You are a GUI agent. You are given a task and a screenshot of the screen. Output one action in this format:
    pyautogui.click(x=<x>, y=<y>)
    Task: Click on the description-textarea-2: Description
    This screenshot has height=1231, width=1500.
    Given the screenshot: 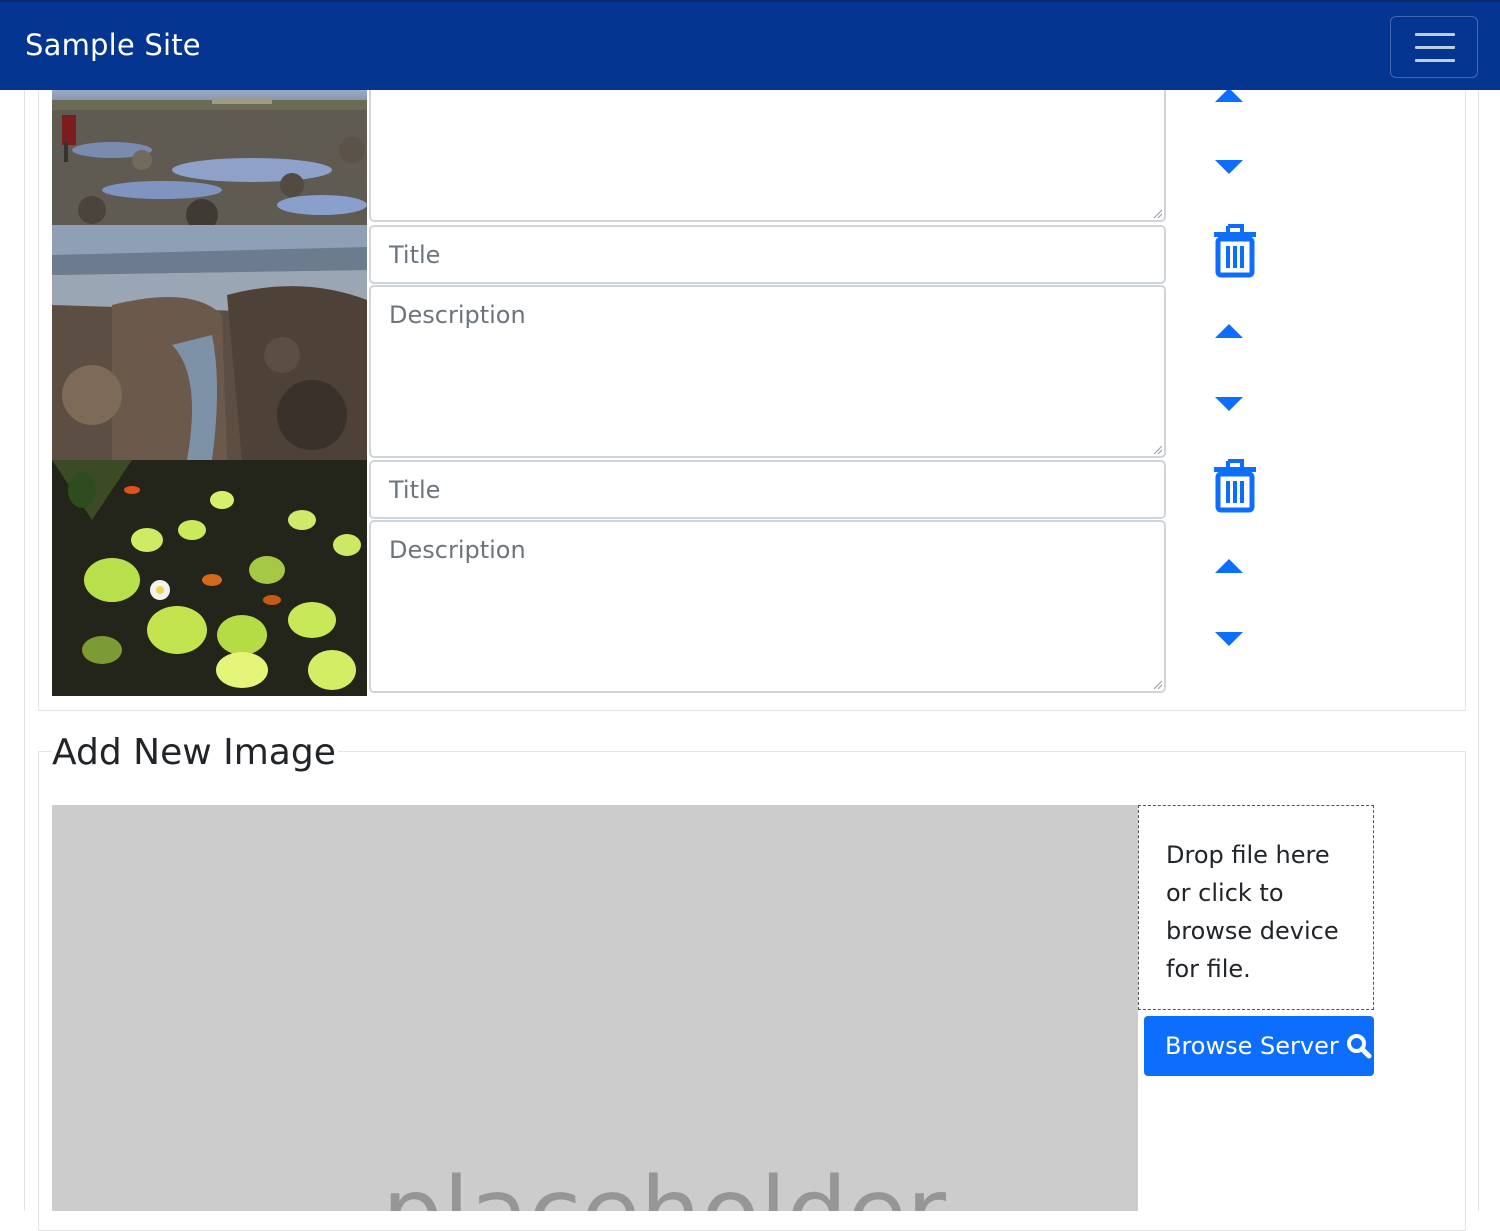 What is the action you would take?
    pyautogui.click(x=767, y=371)
    